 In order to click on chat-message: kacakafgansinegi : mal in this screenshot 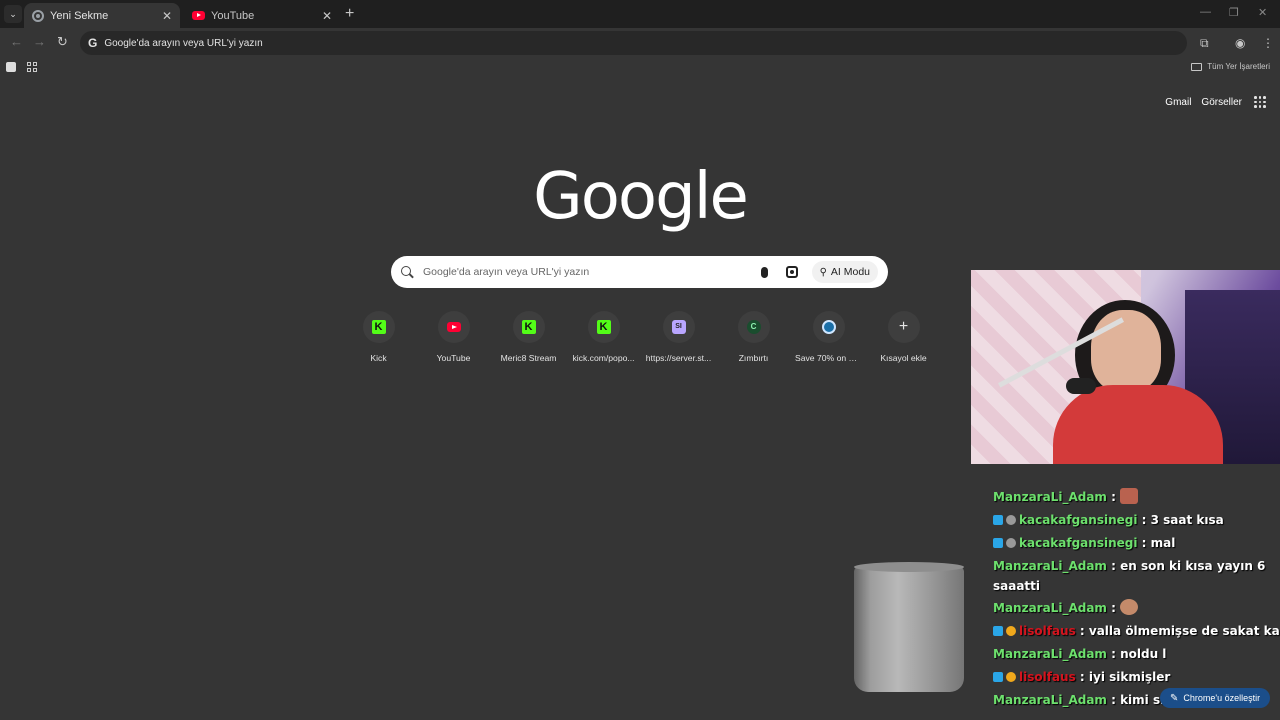, I will do `click(1136, 543)`.